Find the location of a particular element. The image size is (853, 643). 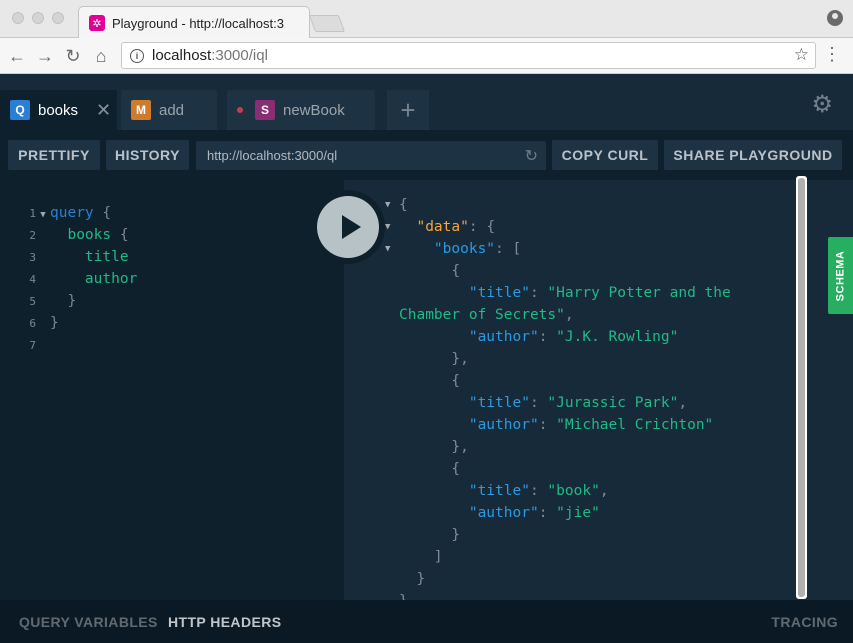

schema-tab: SCHEMA is located at coordinates (840, 275).